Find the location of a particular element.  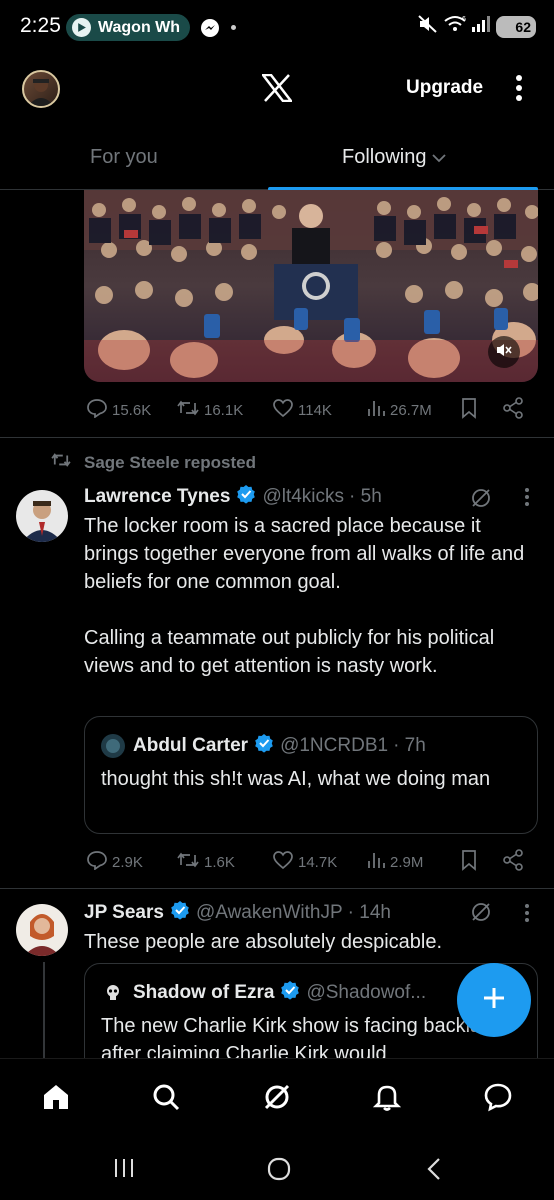

active-app-label: Wagon Wh is located at coordinates (139, 27).